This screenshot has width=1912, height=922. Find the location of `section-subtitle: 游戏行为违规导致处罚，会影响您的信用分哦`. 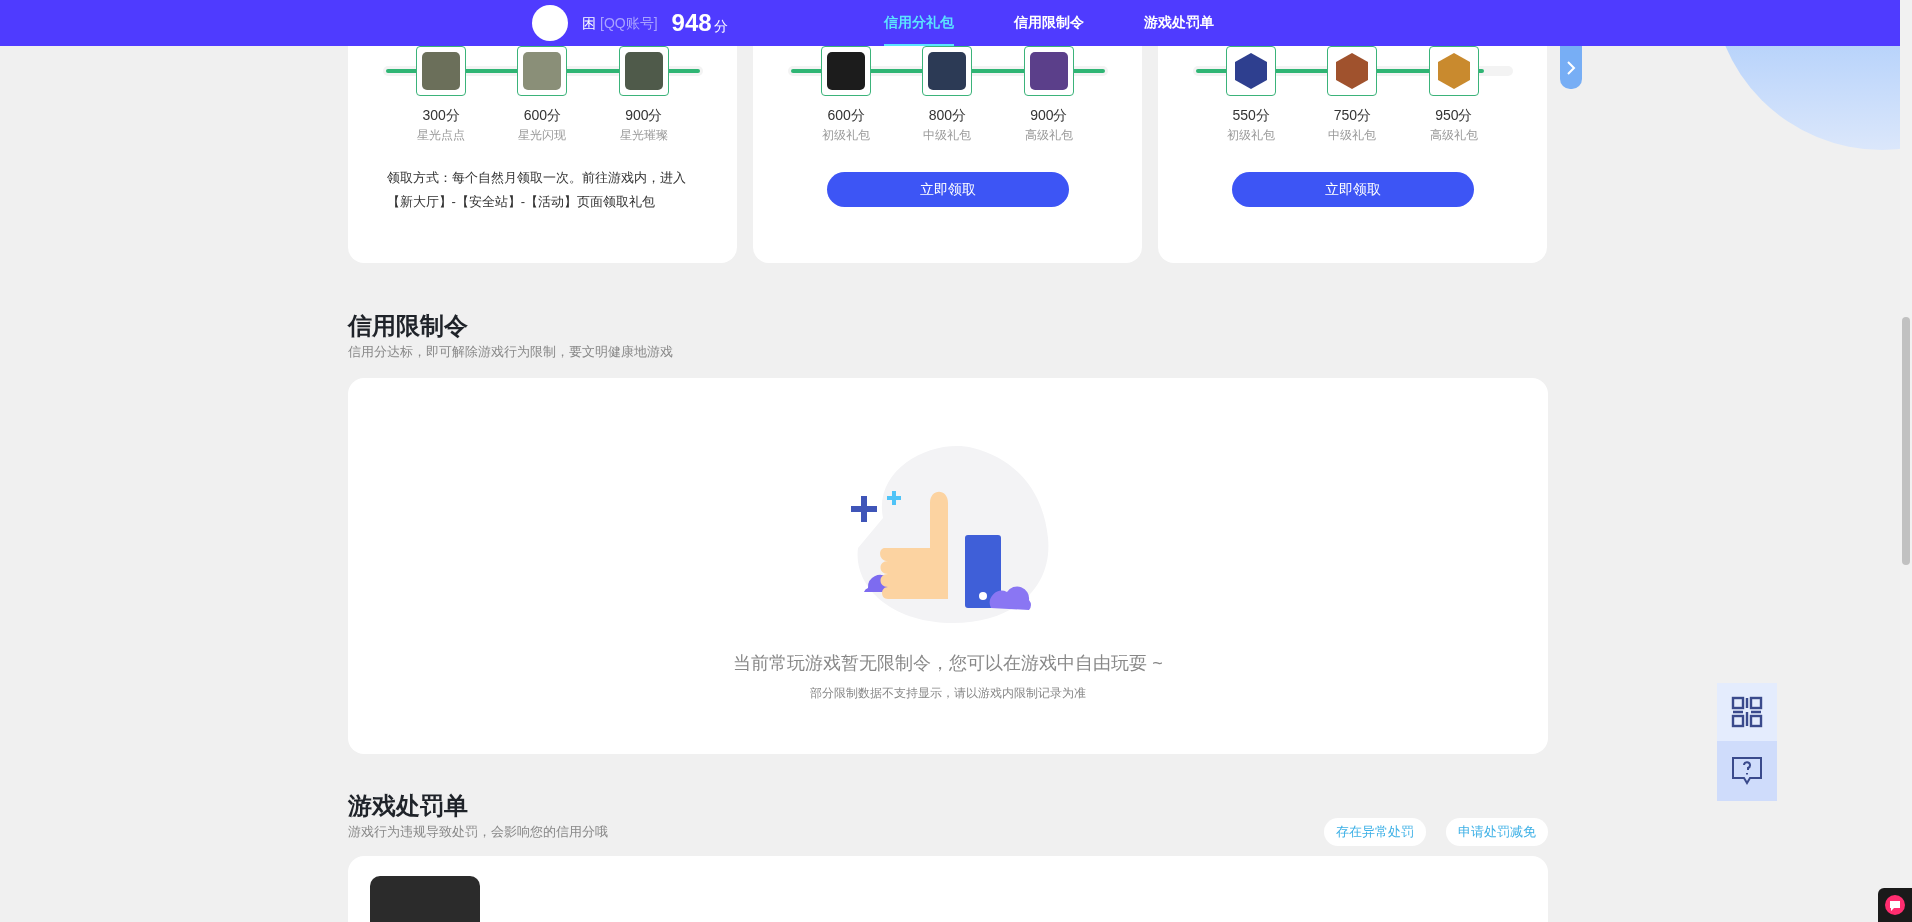

section-subtitle: 游戏行为违规导致处罚，会影响您的信用分哦 is located at coordinates (478, 832).